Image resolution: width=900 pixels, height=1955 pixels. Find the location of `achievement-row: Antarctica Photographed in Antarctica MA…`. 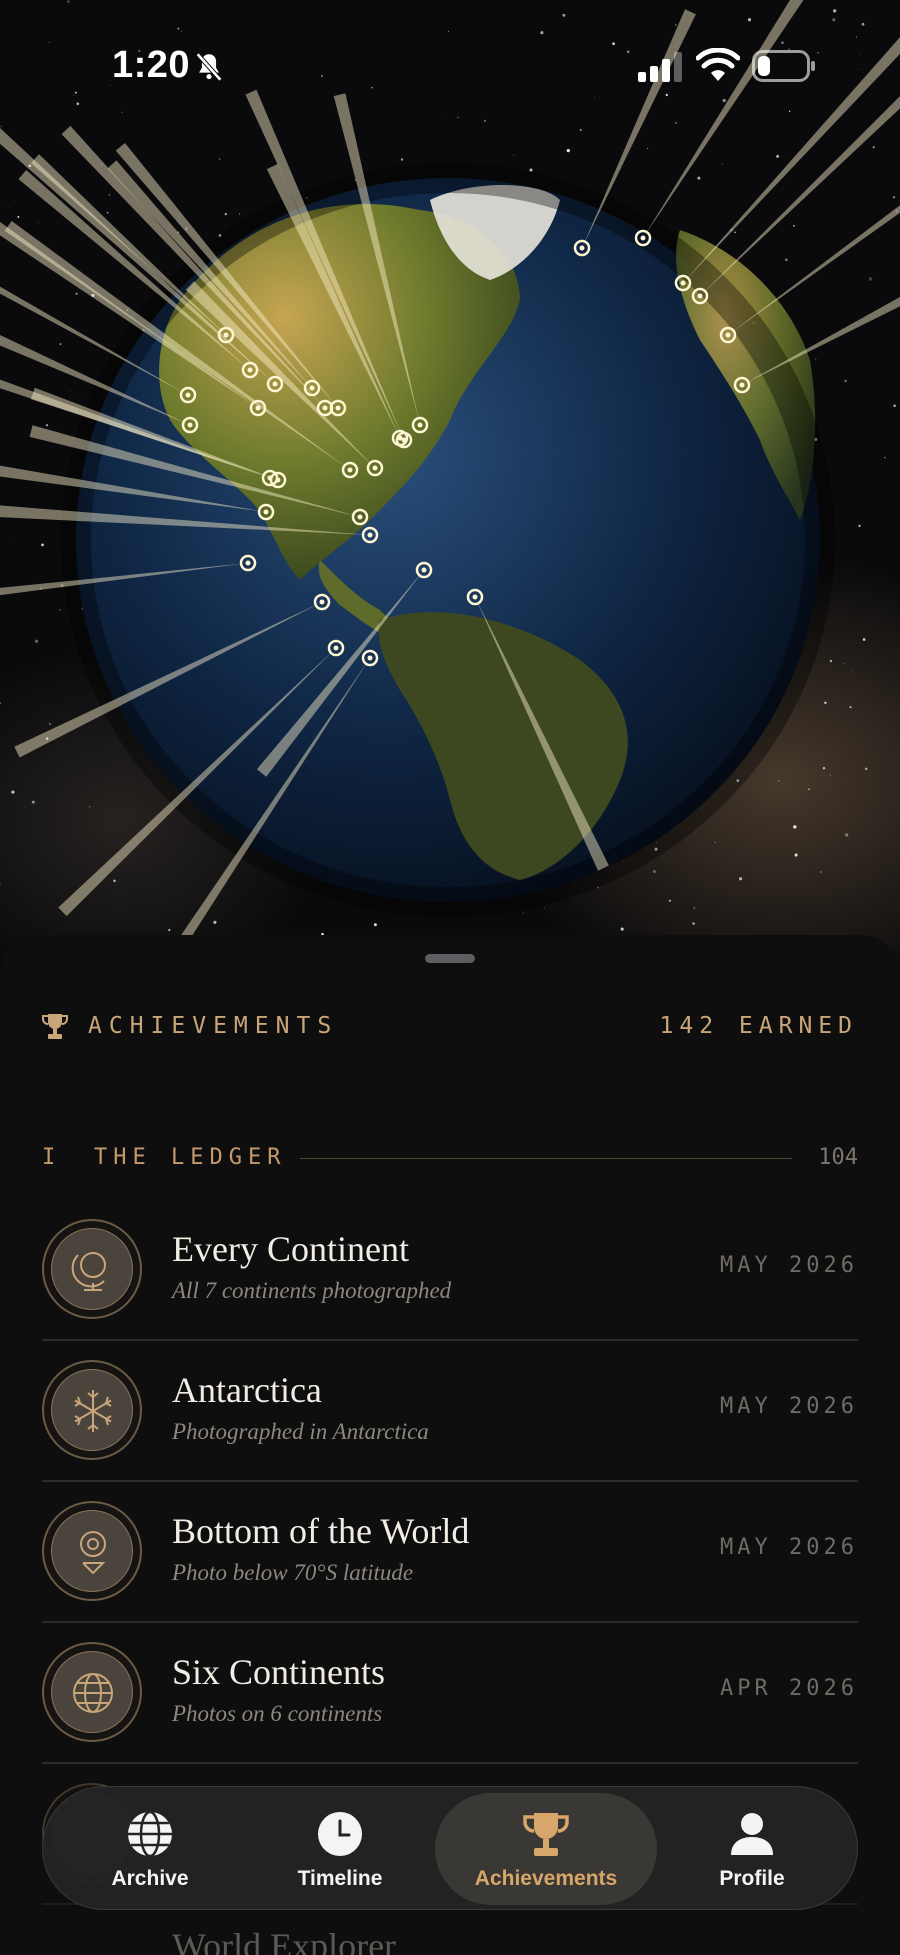

achievement-row: Antarctica Photographed in Antarctica MA… is located at coordinates (450, 1411).